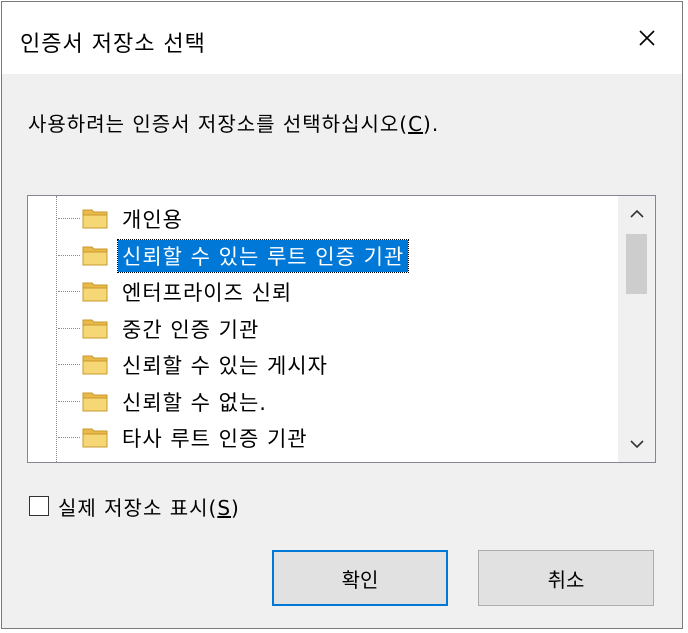 This screenshot has width=688, height=633. I want to click on instruction-main: 사용하려는 인증서 저장소를 선택하십시오(, so click(218, 124).